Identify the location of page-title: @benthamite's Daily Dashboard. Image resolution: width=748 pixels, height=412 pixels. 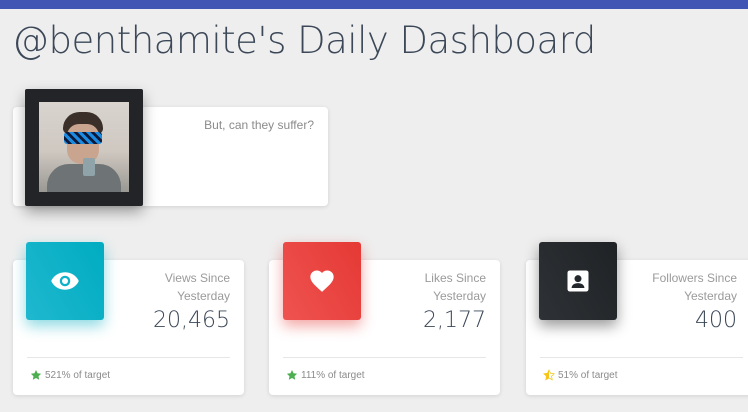
(304, 40).